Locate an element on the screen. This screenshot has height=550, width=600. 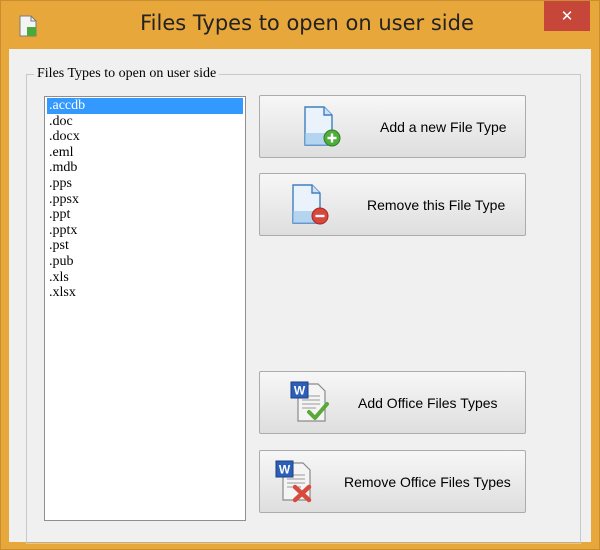
window-title: Files Types to open on user side is located at coordinates (307, 23).